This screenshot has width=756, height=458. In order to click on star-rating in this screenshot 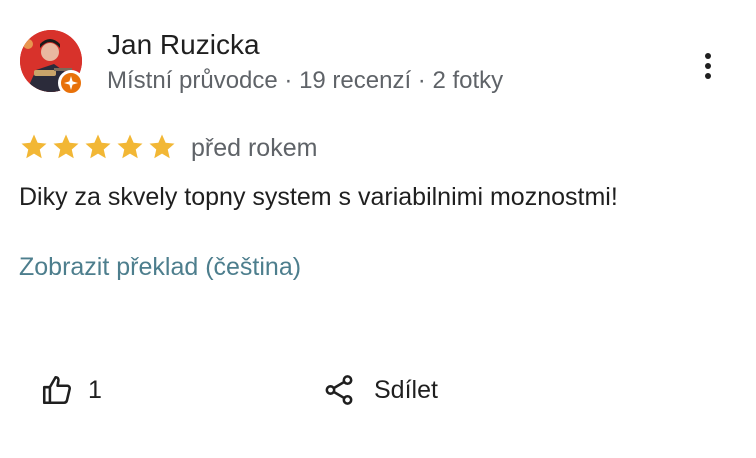, I will do `click(98, 147)`.